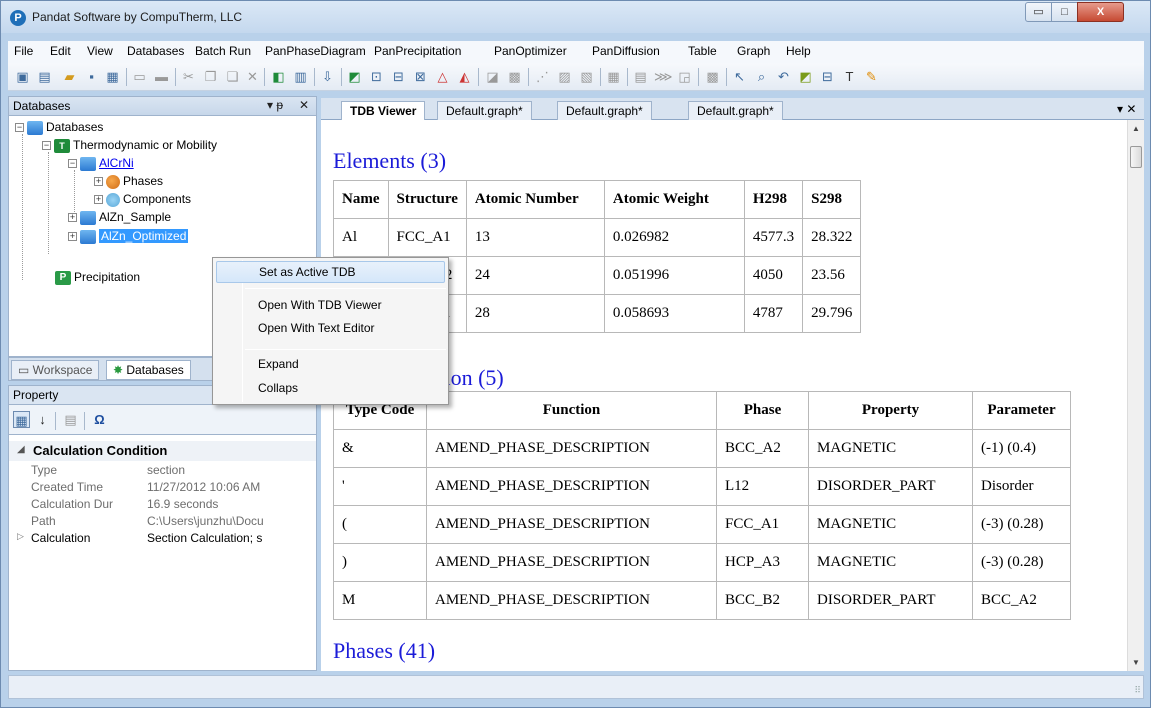 This screenshot has height=708, width=1151. I want to click on database-icon, so click(88, 236).